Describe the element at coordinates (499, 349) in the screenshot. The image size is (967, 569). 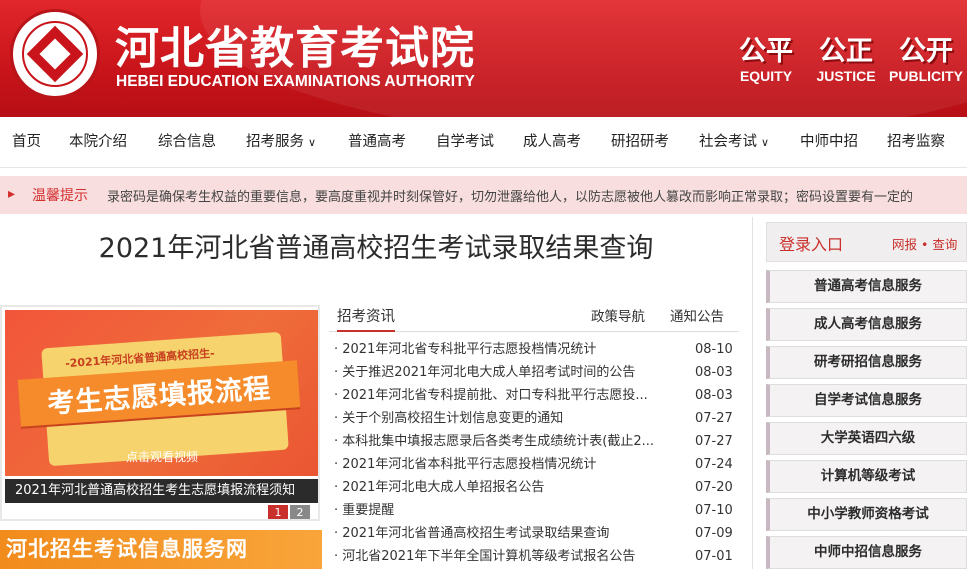
I see `news-title: · 2021年河北省专科批平行志愿投档情况统计` at that location.